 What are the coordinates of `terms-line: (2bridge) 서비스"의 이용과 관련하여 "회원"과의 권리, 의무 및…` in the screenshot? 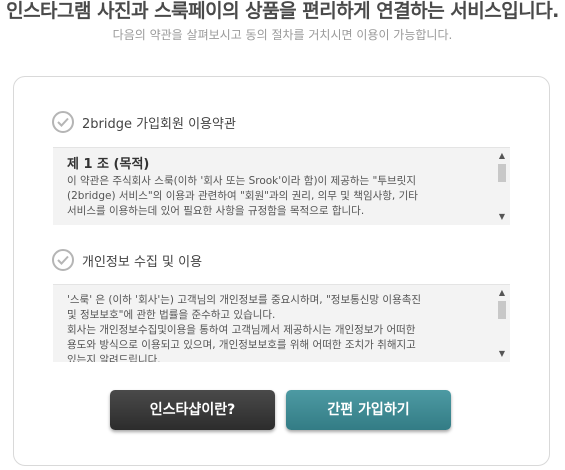 It's located at (242, 196).